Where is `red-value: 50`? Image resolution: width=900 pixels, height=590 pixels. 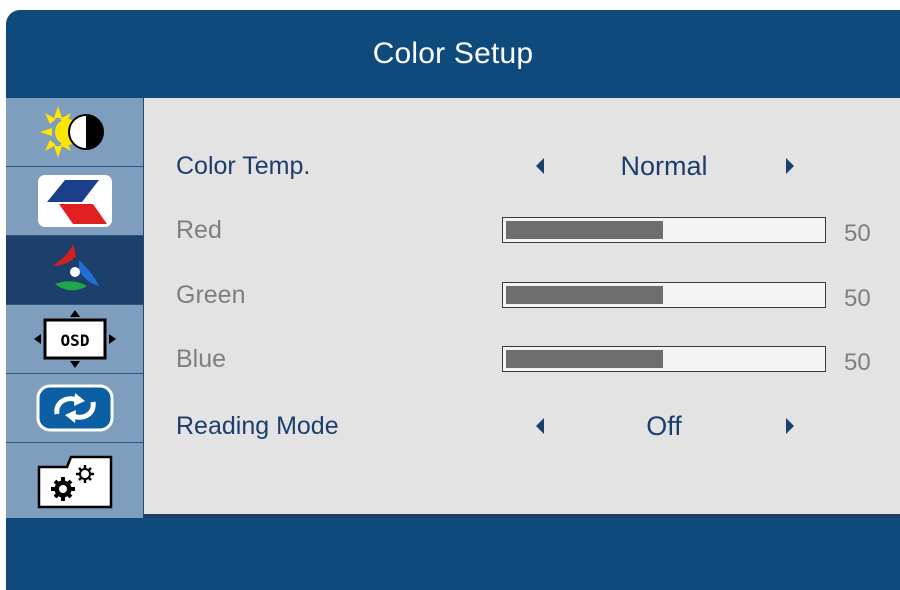
red-value: 50 is located at coordinates (857, 233).